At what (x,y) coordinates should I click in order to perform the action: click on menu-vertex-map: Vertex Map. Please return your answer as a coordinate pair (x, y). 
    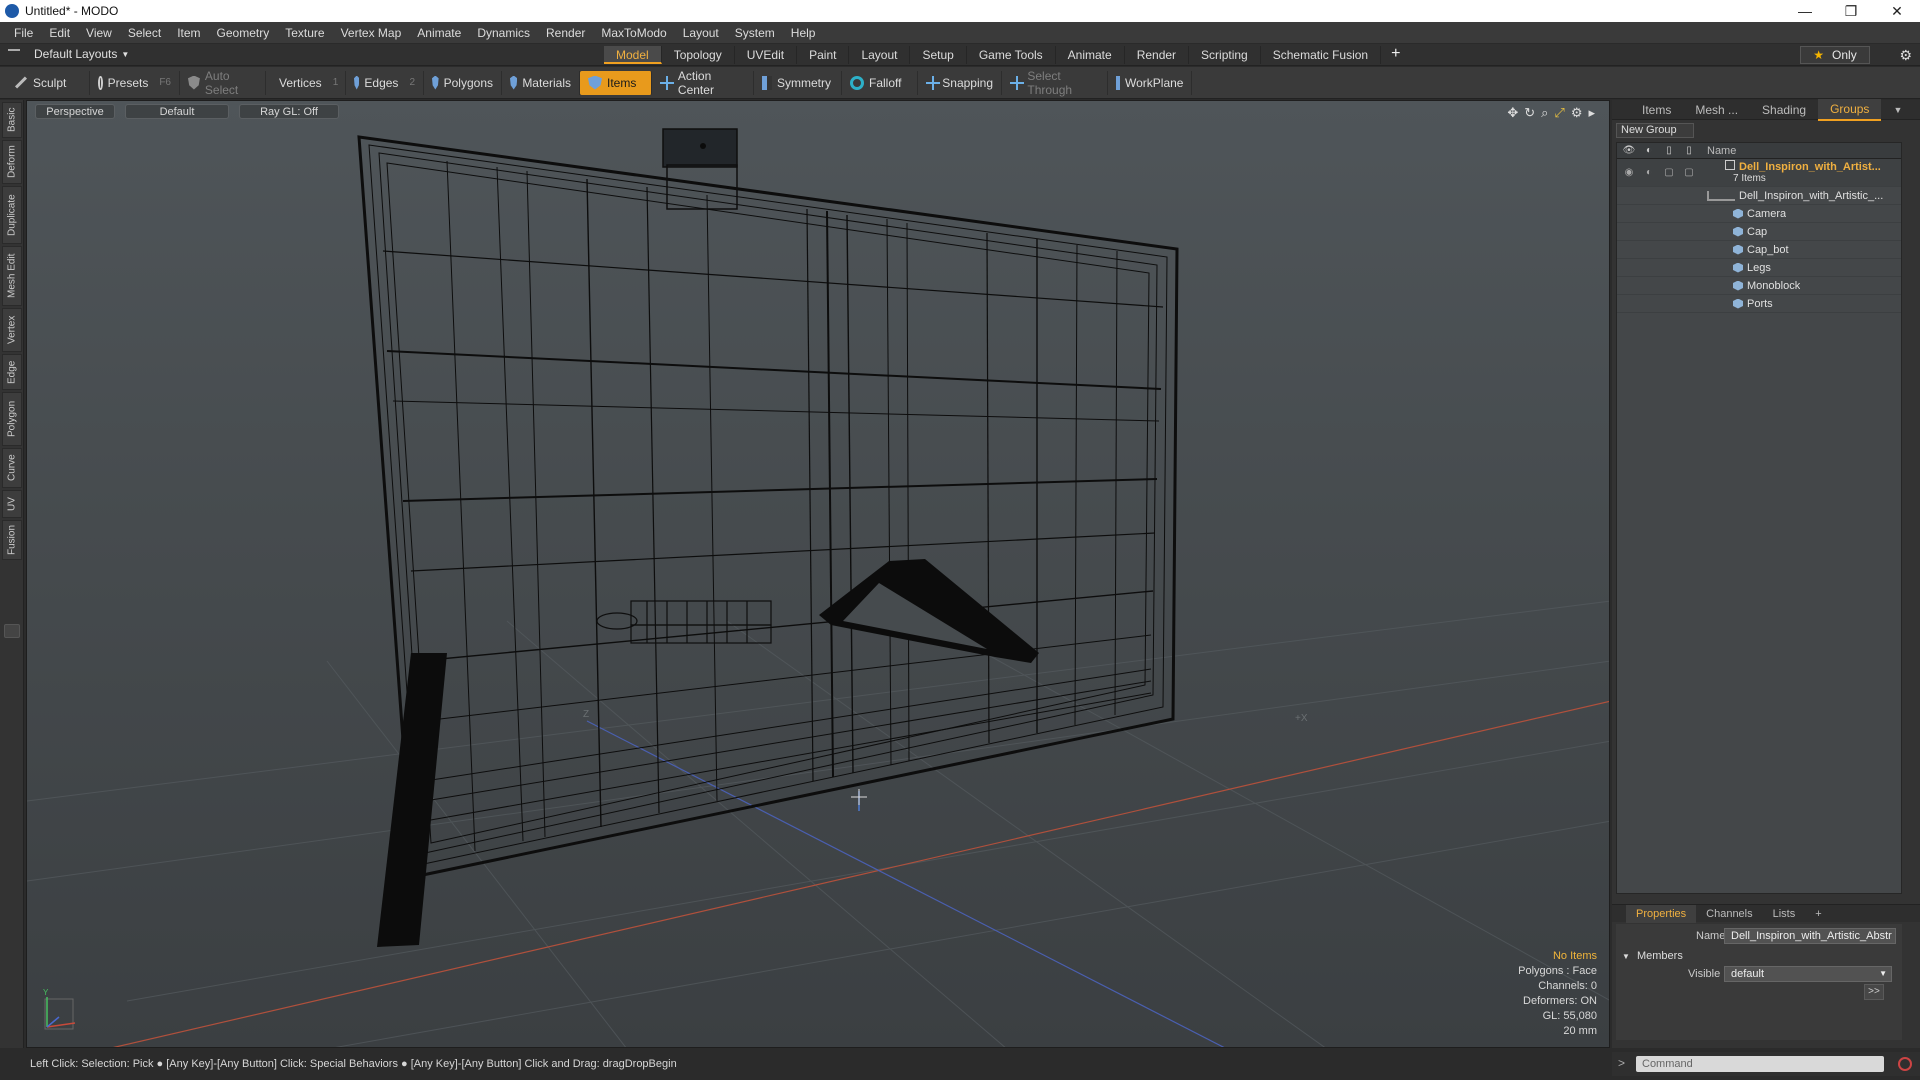
    Looking at the image, I should click on (371, 33).